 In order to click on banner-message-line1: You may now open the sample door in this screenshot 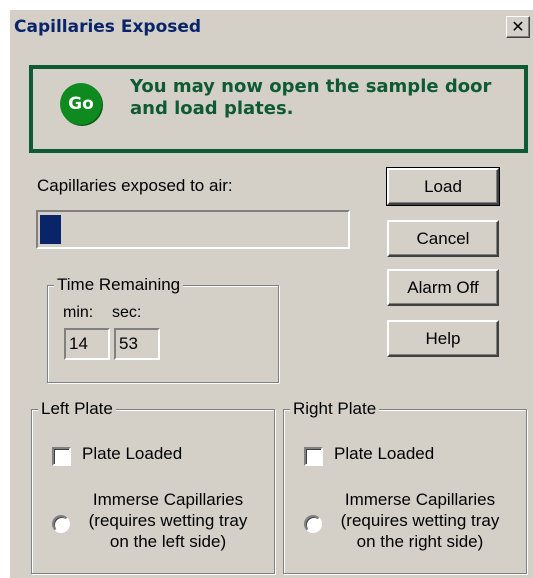, I will do `click(311, 86)`.